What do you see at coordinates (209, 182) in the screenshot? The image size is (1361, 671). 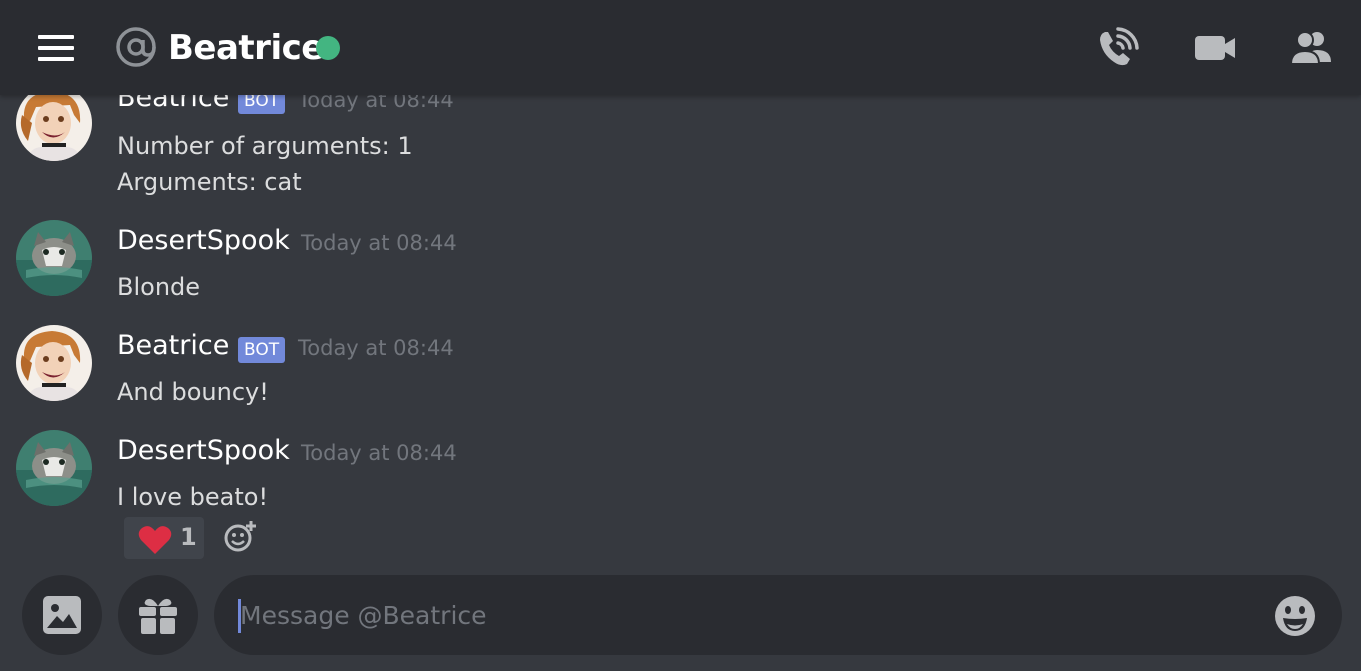 I see `message-text: Arguments: cat` at bounding box center [209, 182].